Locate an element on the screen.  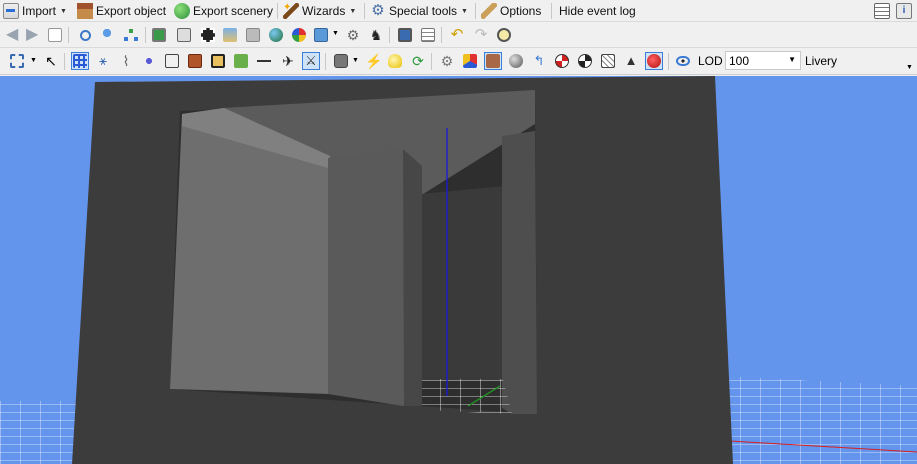
undo-icon: ↶ is located at coordinates (457, 34).